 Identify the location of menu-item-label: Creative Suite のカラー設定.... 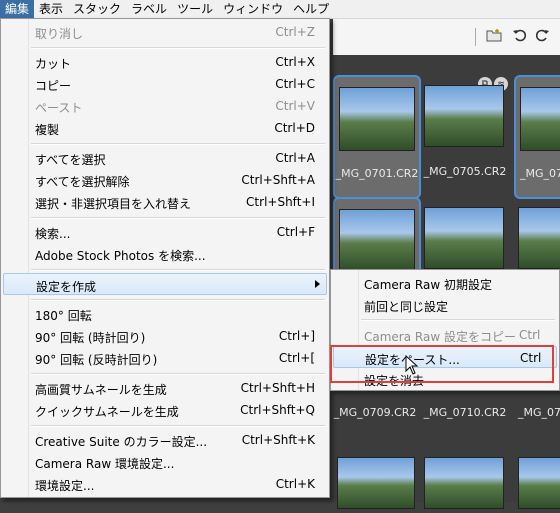
(121, 442).